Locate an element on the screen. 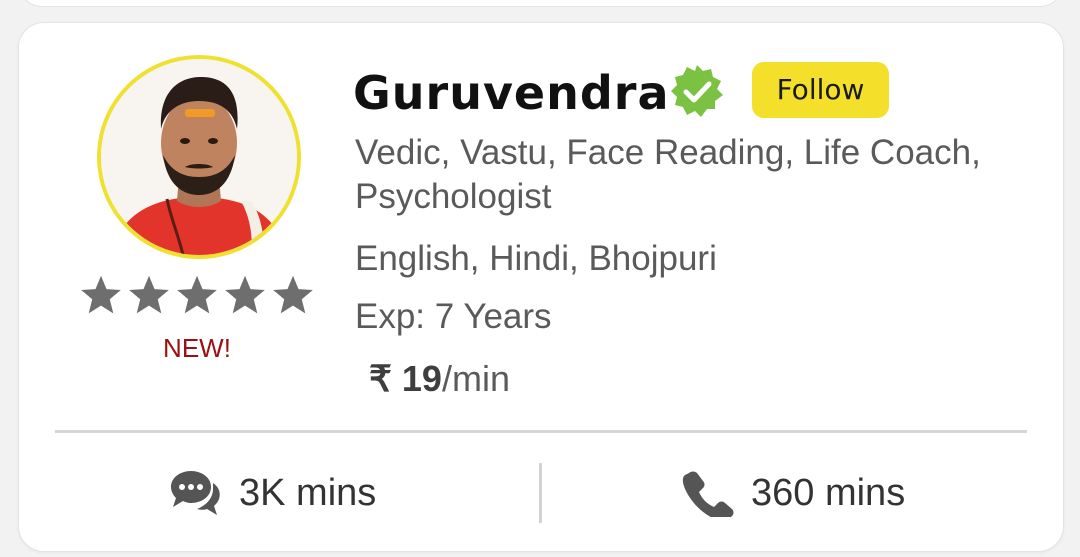 Image resolution: width=1080 pixels, height=557 pixels. horizontal-divider is located at coordinates (541, 431).